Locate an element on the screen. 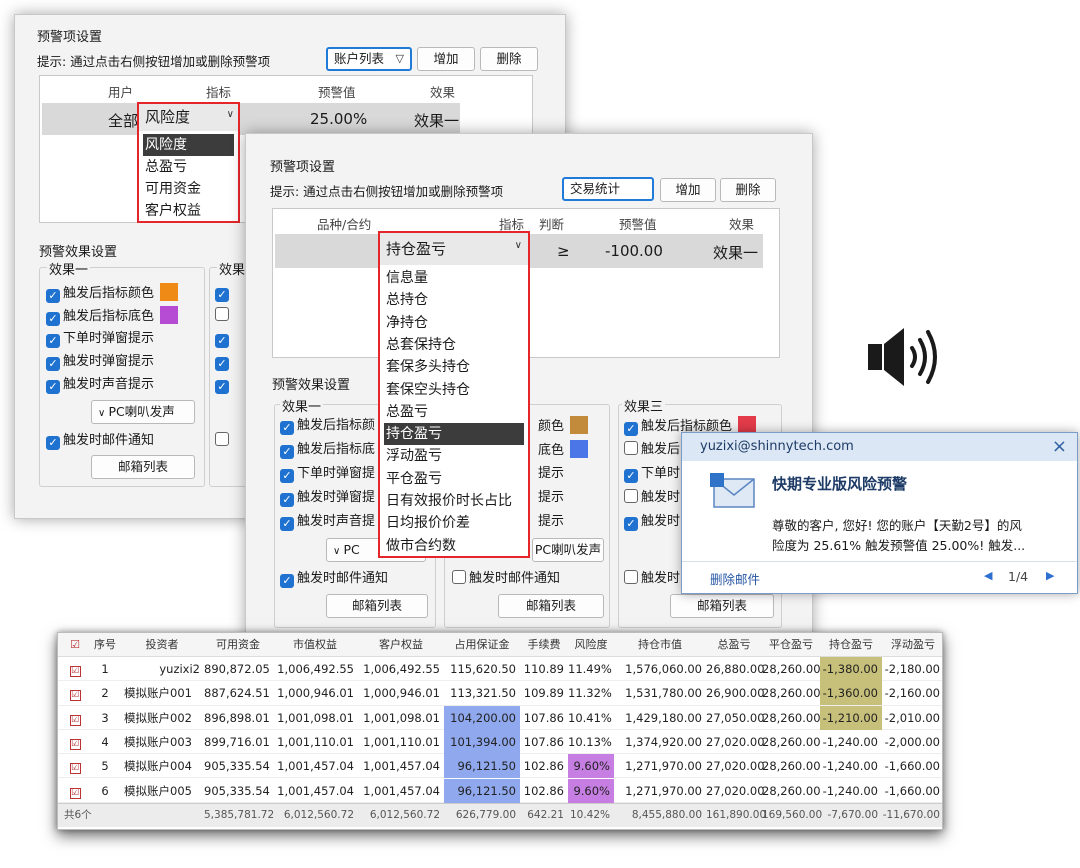 Image resolution: width=1080 pixels, height=868 pixels. table-header-cell: 手续费 is located at coordinates (544, 645).